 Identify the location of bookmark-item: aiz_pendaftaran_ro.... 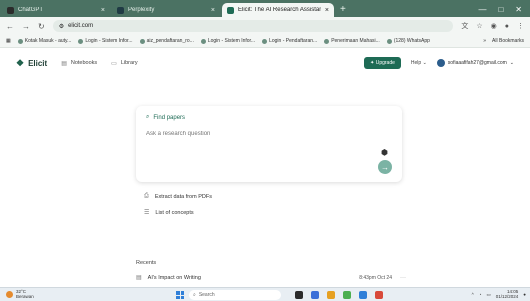
(166, 41).